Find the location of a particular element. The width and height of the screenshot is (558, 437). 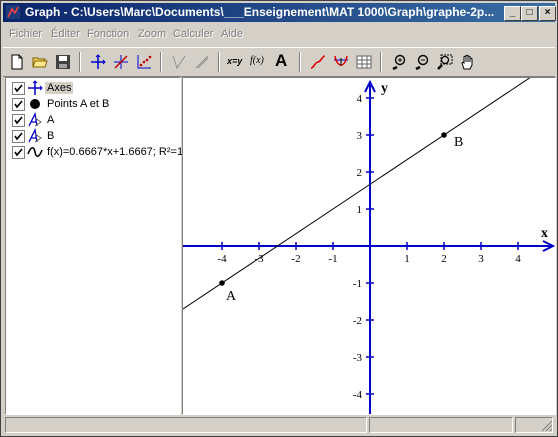

y-tick-label: 2 is located at coordinates (360, 173).